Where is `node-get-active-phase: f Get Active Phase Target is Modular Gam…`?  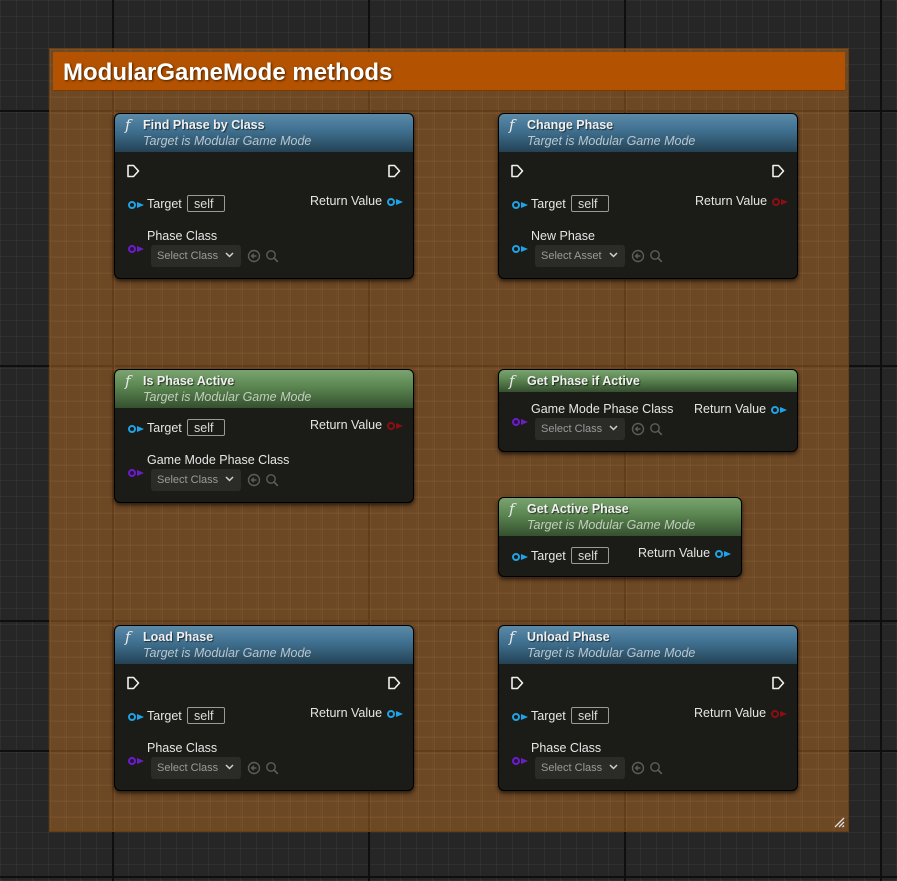 node-get-active-phase: f Get Active Phase Target is Modular Gam… is located at coordinates (620, 537).